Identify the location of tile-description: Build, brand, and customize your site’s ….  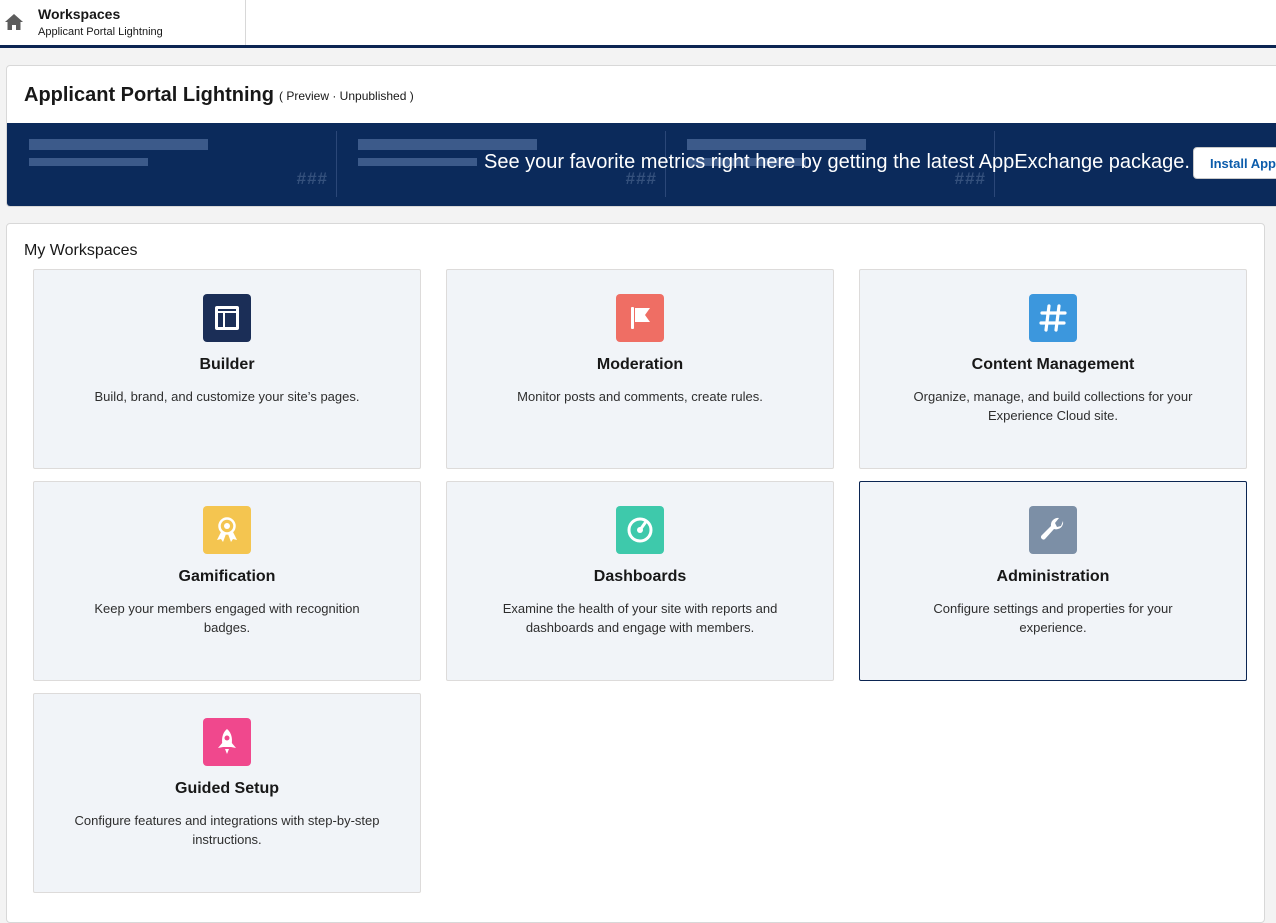
(227, 396).